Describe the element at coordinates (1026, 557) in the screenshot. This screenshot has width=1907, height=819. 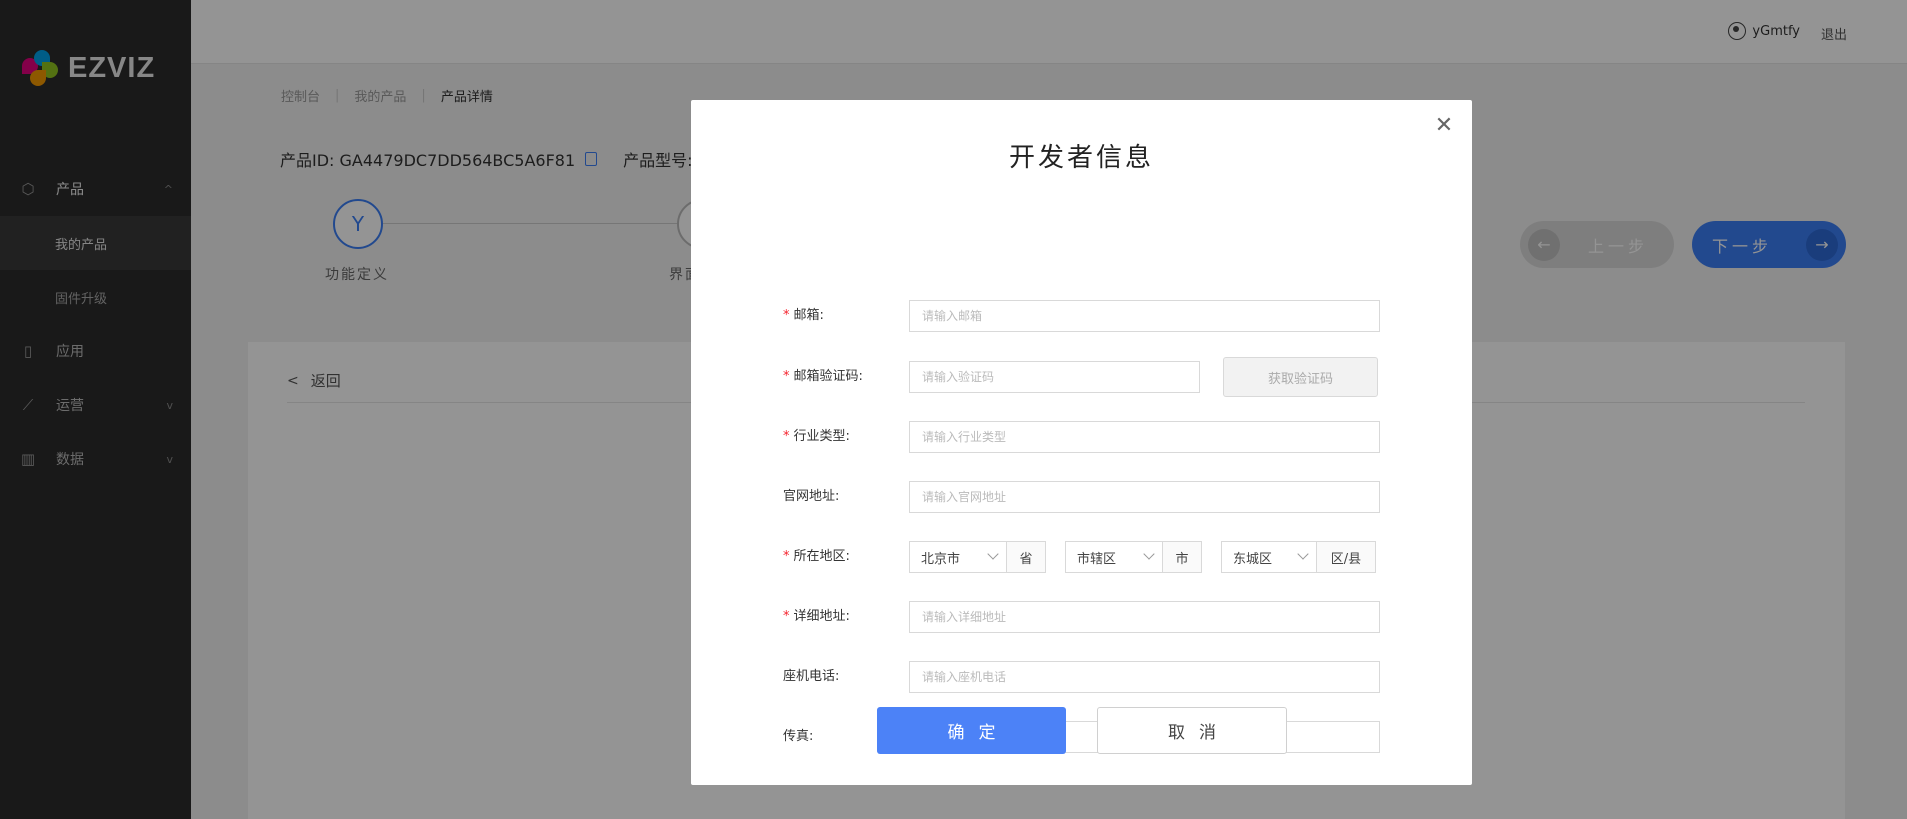
I see `province-suffix: 省` at that location.